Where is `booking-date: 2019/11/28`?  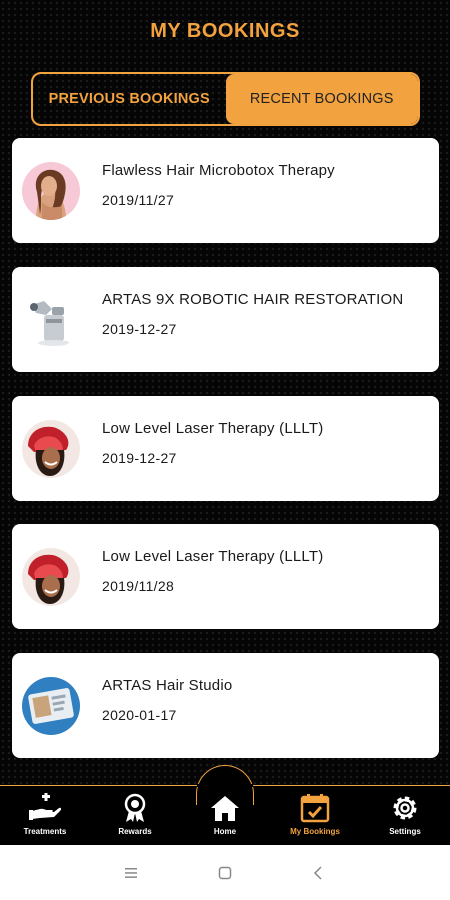
booking-date: 2019/11/28 is located at coordinates (138, 586).